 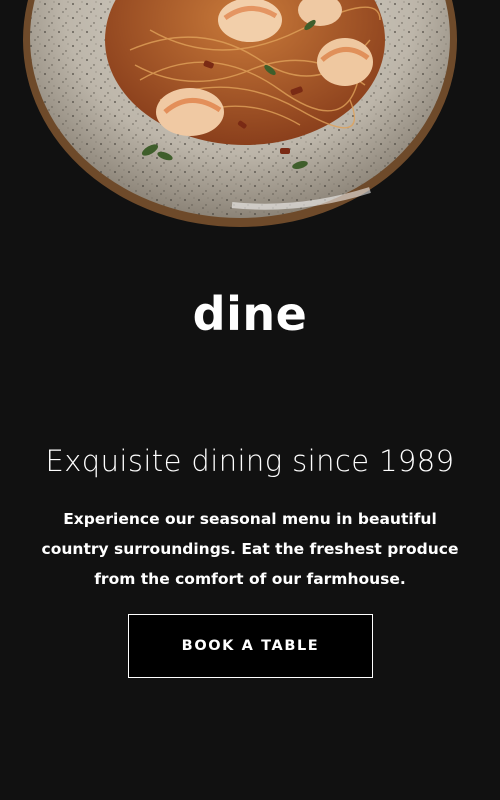 What do you see at coordinates (250, 314) in the screenshot?
I see `brand-logo: dine` at bounding box center [250, 314].